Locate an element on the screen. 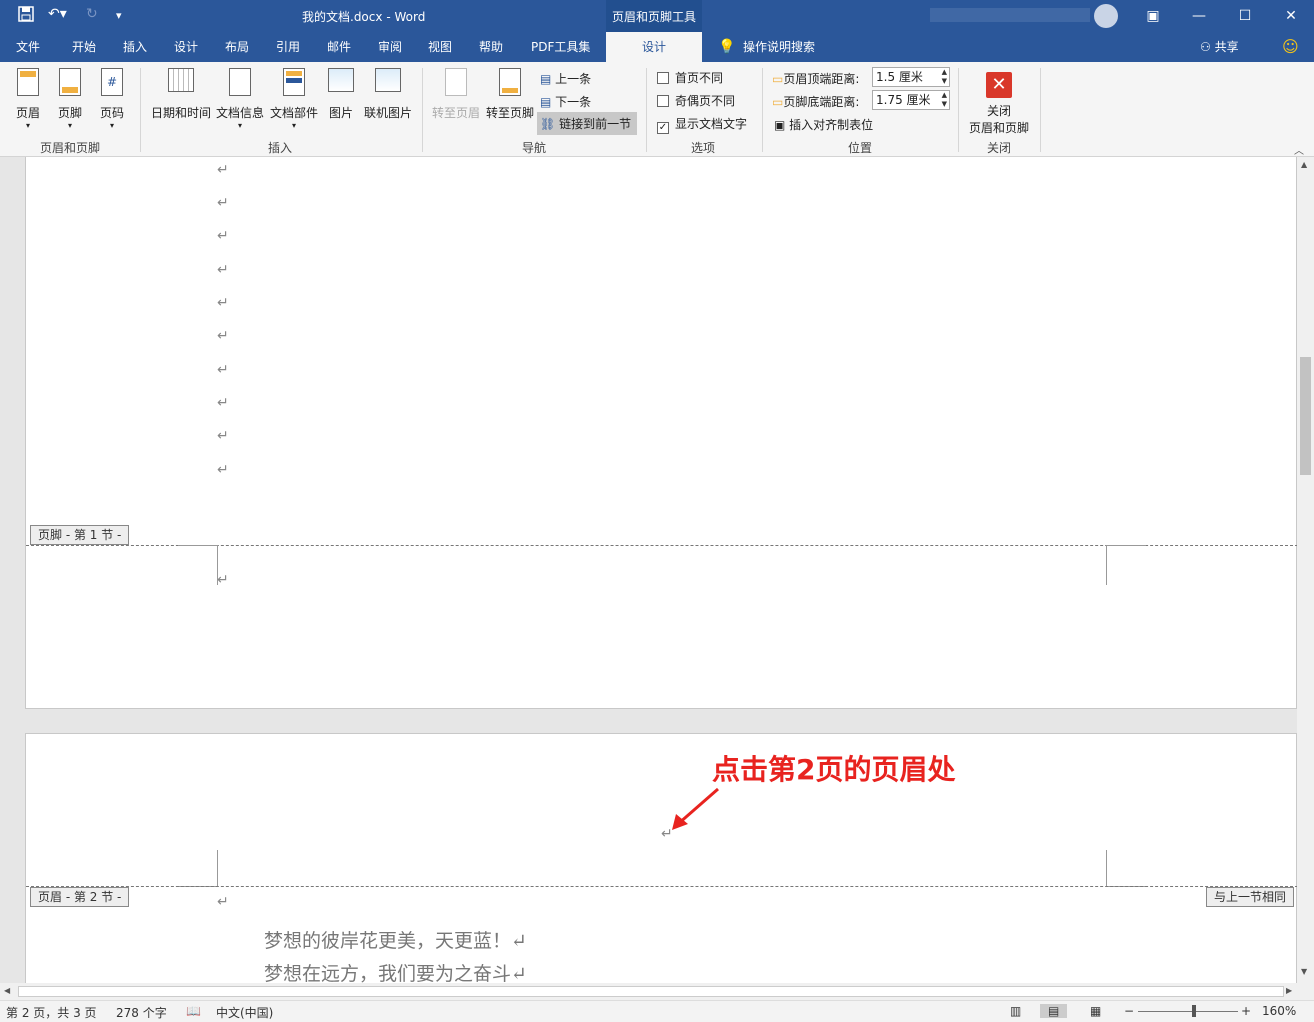 This screenshot has height=1022, width=1314. tab-layout: 布局 is located at coordinates (237, 47).